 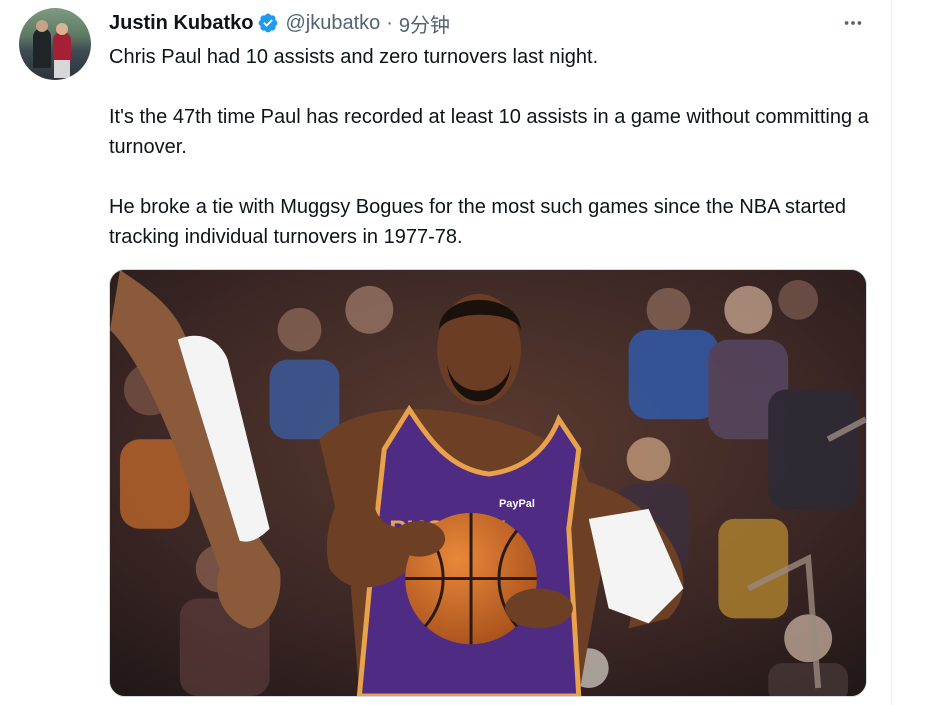 What do you see at coordinates (332, 23) in the screenshot?
I see `author-handle: @jkubatko` at bounding box center [332, 23].